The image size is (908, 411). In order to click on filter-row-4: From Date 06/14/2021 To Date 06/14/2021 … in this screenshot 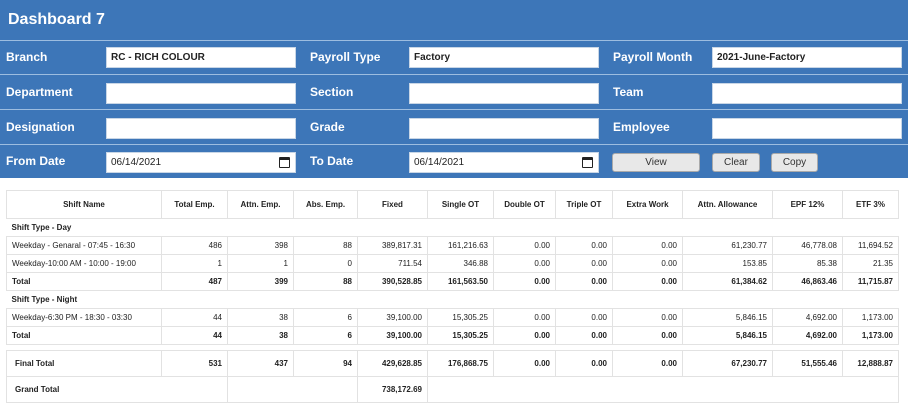, I will do `click(454, 161)`.